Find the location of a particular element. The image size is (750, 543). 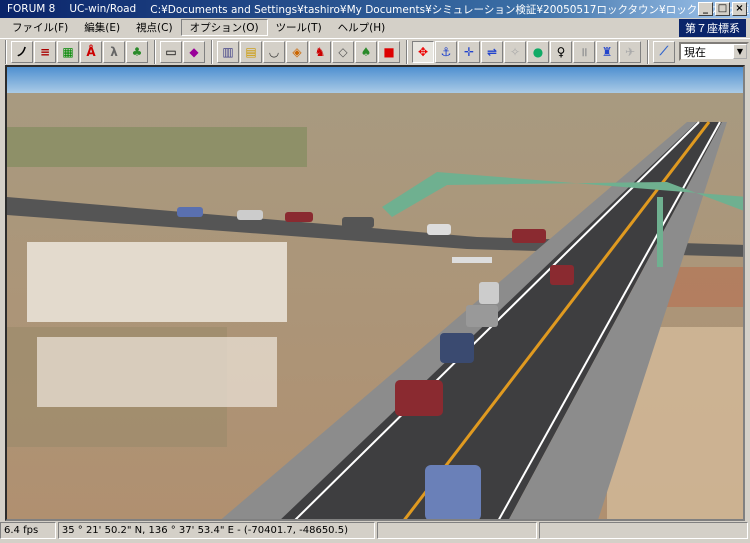

product-name: UC-win/Road is located at coordinates (103, 9).